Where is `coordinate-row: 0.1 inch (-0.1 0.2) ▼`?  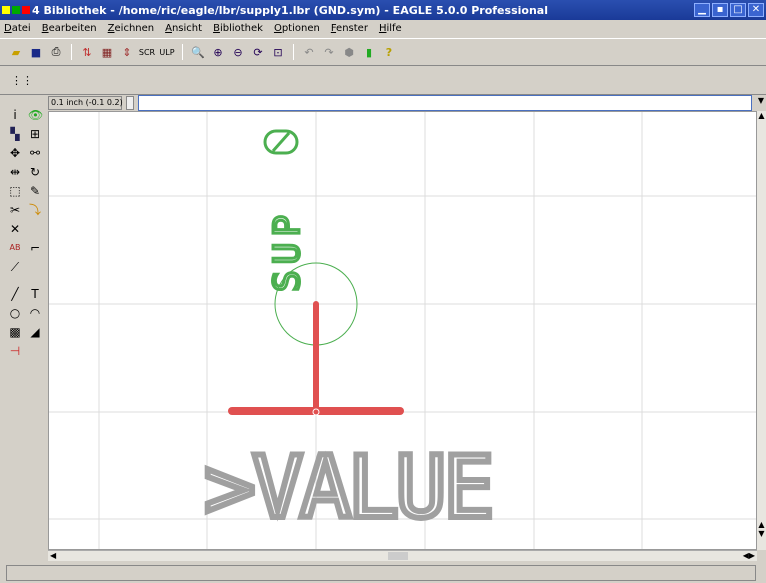 coordinate-row: 0.1 inch (-0.1 0.2) ▼ is located at coordinates (407, 103).